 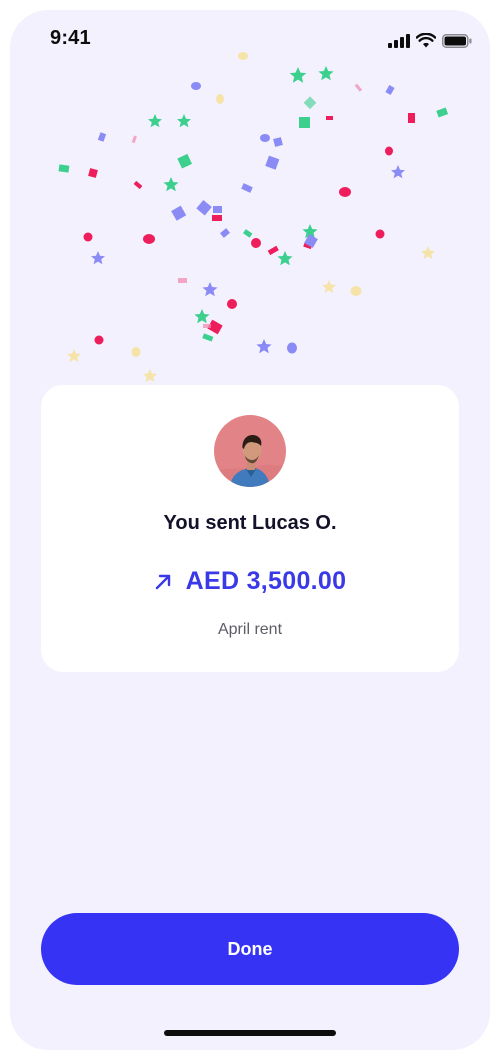 I want to click on amount-text: AED 3,500.00, so click(x=266, y=581).